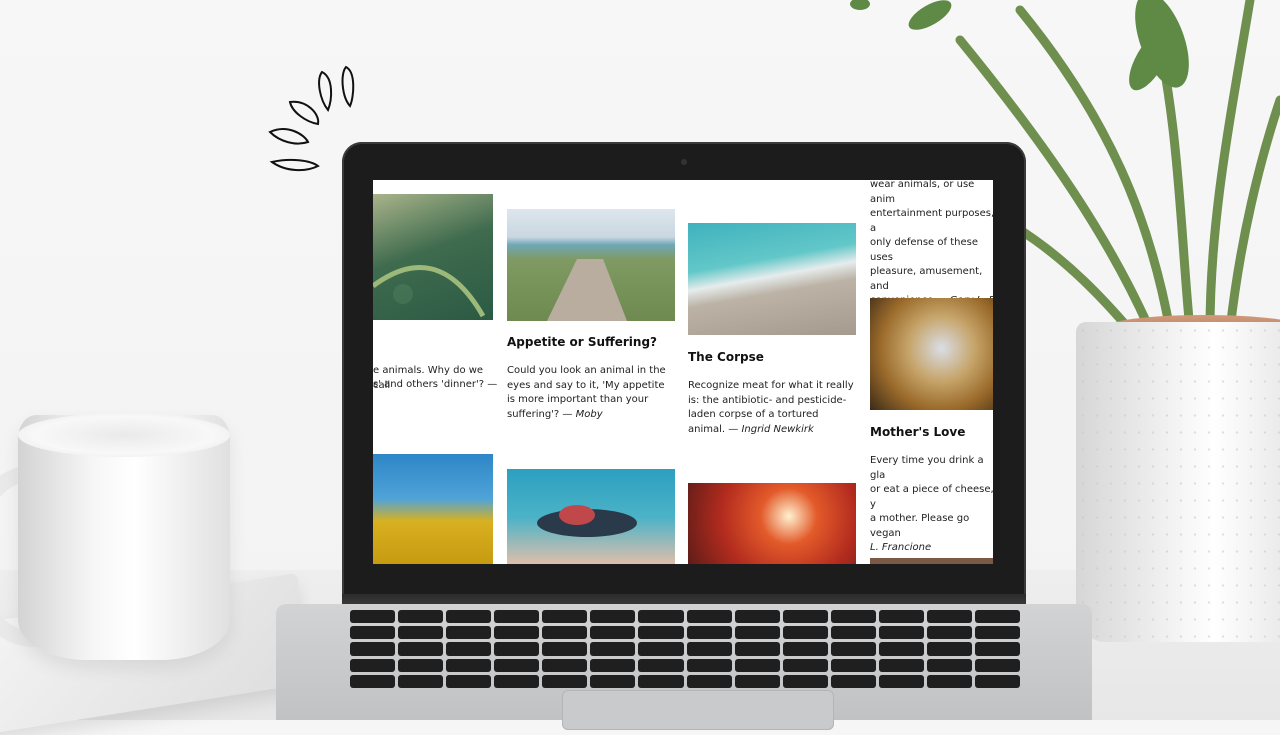 This screenshot has width=1280, height=735. Describe the element at coordinates (582, 342) in the screenshot. I see `card-title-appetite: Appetite or Suffering?` at that location.